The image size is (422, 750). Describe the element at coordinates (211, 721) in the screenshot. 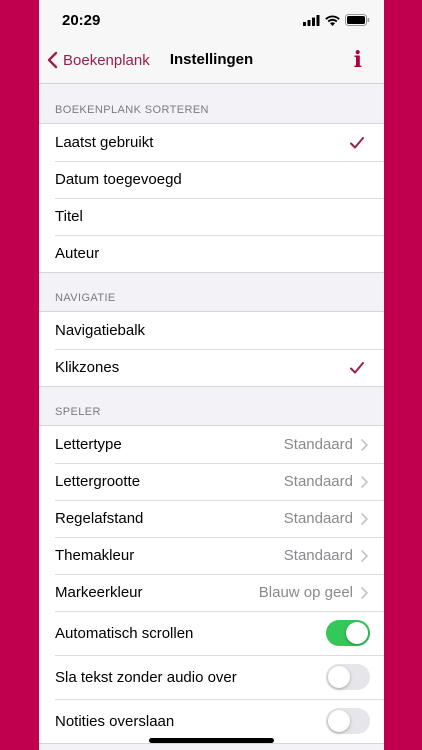

I see `skip-notes-row: Notities overslaan` at that location.